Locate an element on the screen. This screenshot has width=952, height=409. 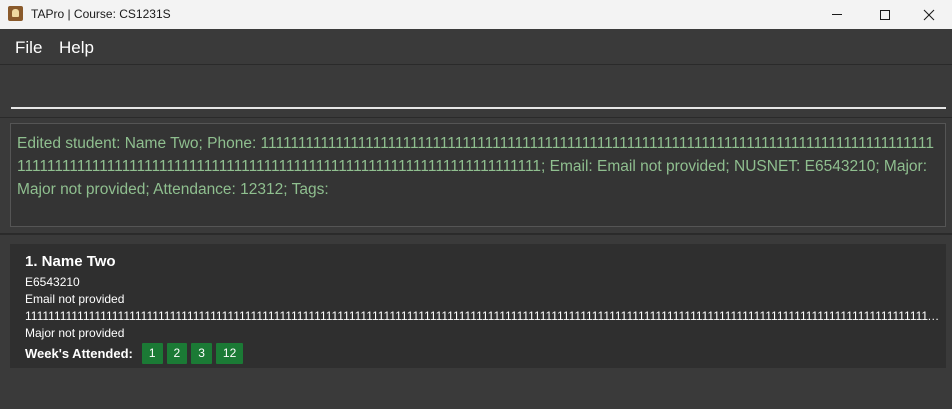
minimize-button is located at coordinates (837, 14).